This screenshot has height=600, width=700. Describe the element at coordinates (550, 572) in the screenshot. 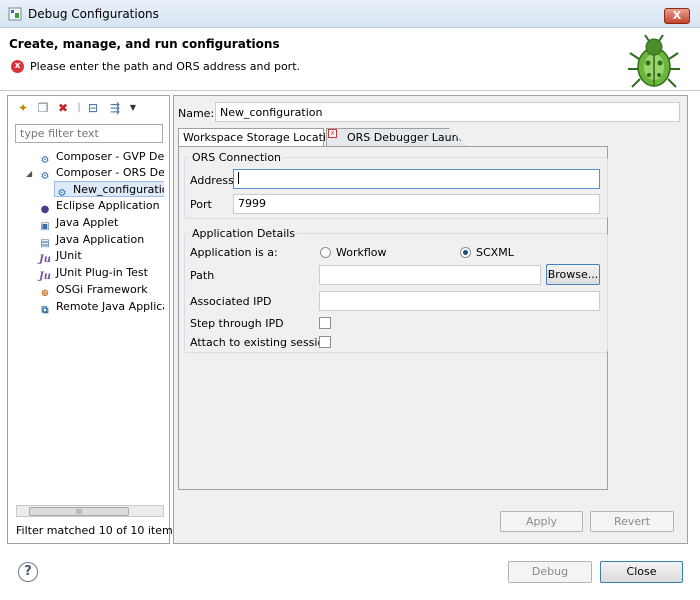

I see `debug-button: Debug` at that location.